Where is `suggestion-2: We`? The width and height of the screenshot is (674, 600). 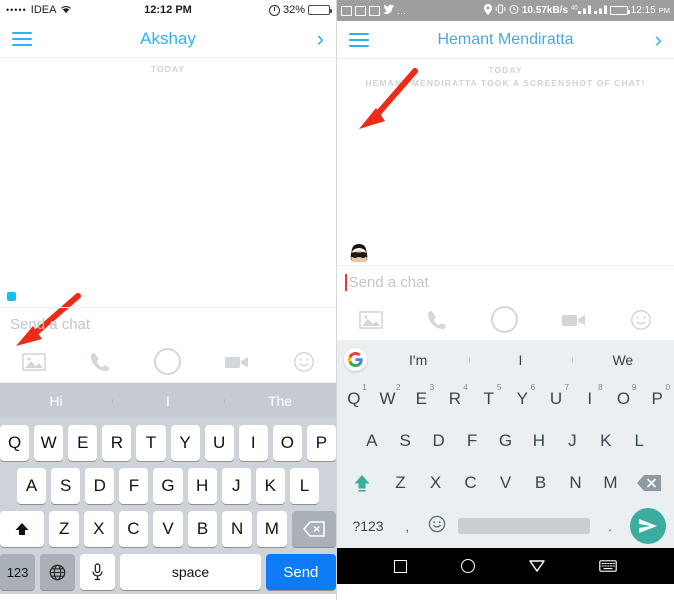
suggestion-2: We is located at coordinates (622, 360).